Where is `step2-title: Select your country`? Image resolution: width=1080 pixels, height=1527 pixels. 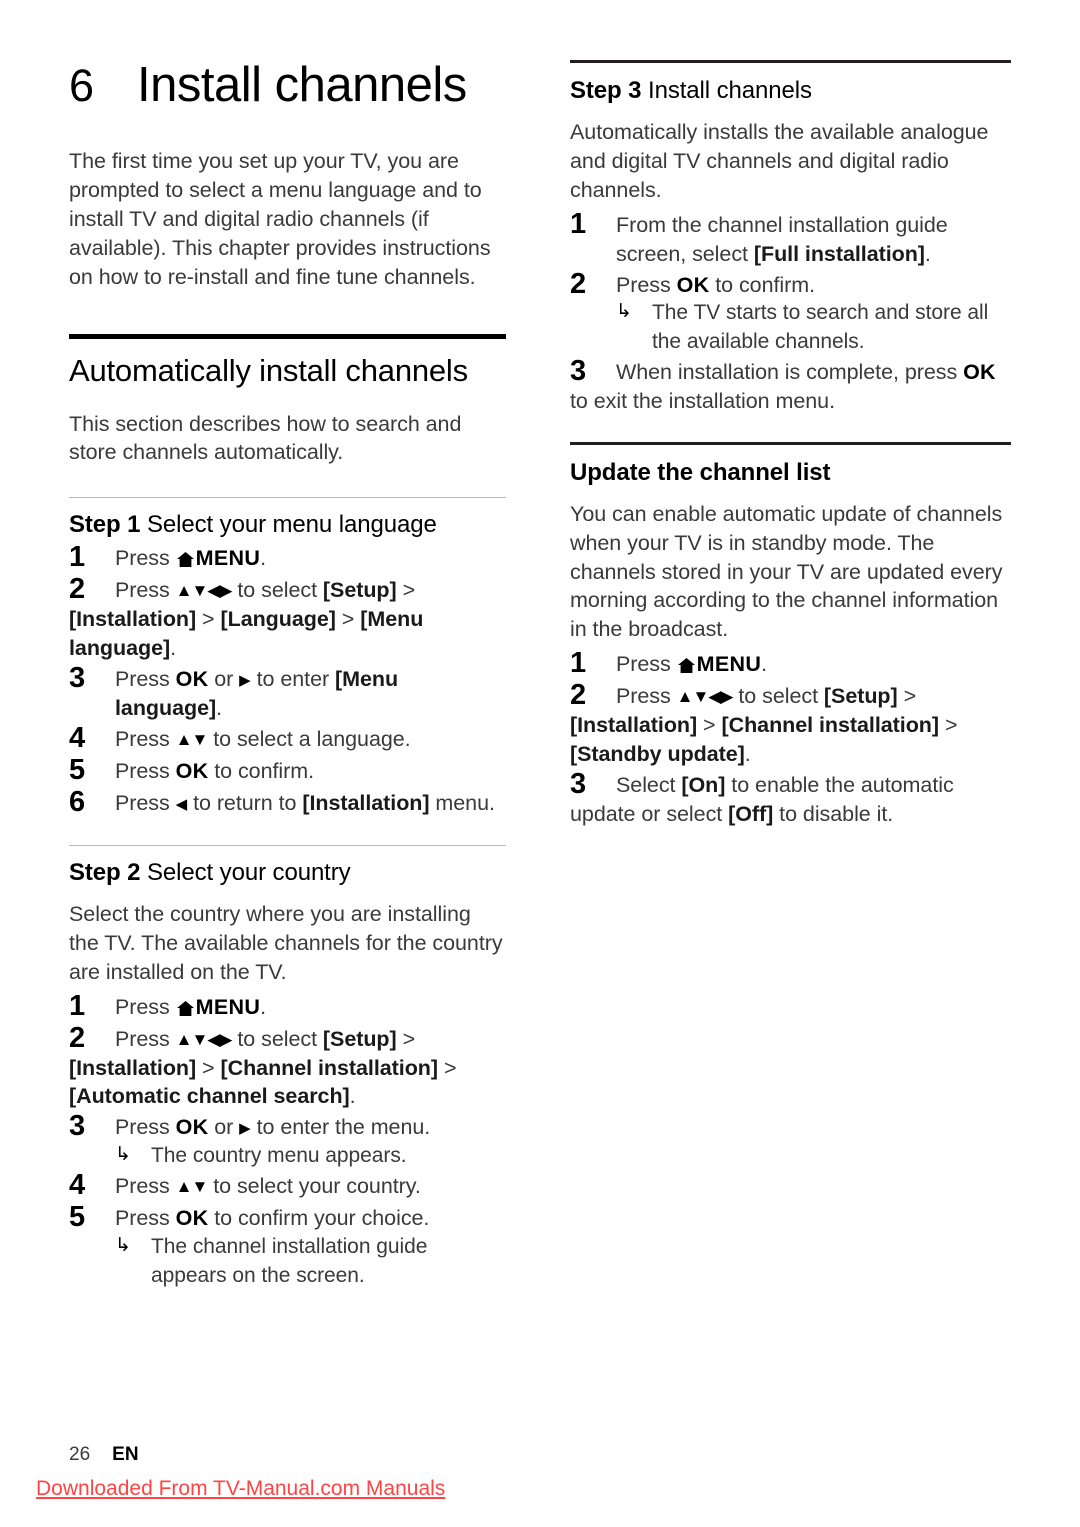 step2-title: Select your country is located at coordinates (249, 872).